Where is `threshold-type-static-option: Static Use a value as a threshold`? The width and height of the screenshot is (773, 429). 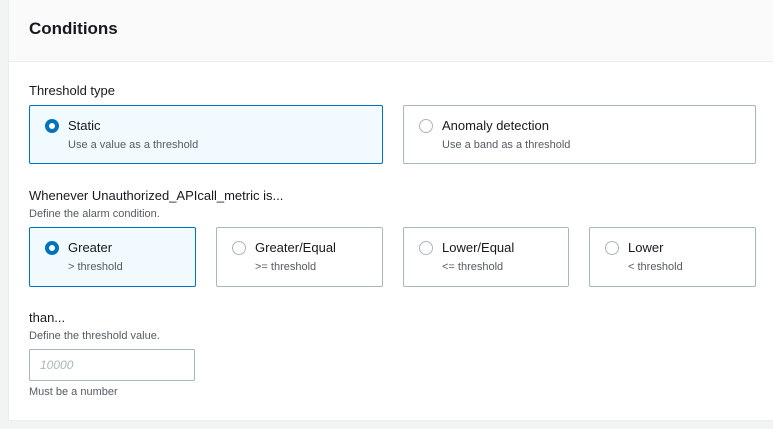
threshold-type-static-option: Static Use a value as a threshold is located at coordinates (206, 134).